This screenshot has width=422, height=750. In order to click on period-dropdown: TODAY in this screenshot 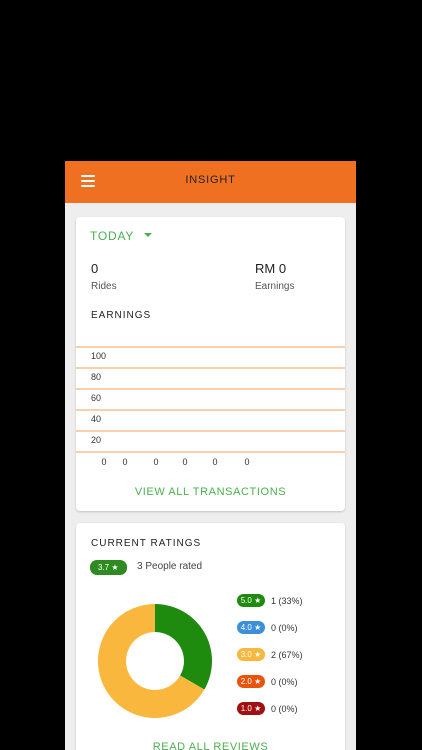, I will do `click(121, 236)`.